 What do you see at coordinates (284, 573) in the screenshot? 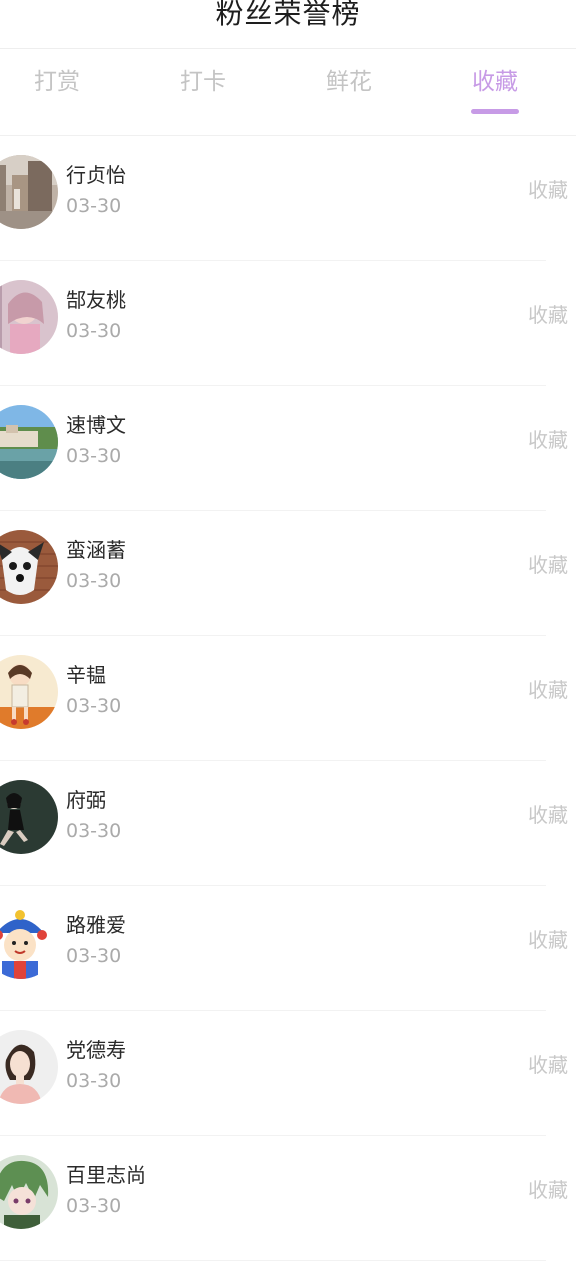
I see `list-item: 蛮涵蓄 03-30 收藏` at bounding box center [284, 573].